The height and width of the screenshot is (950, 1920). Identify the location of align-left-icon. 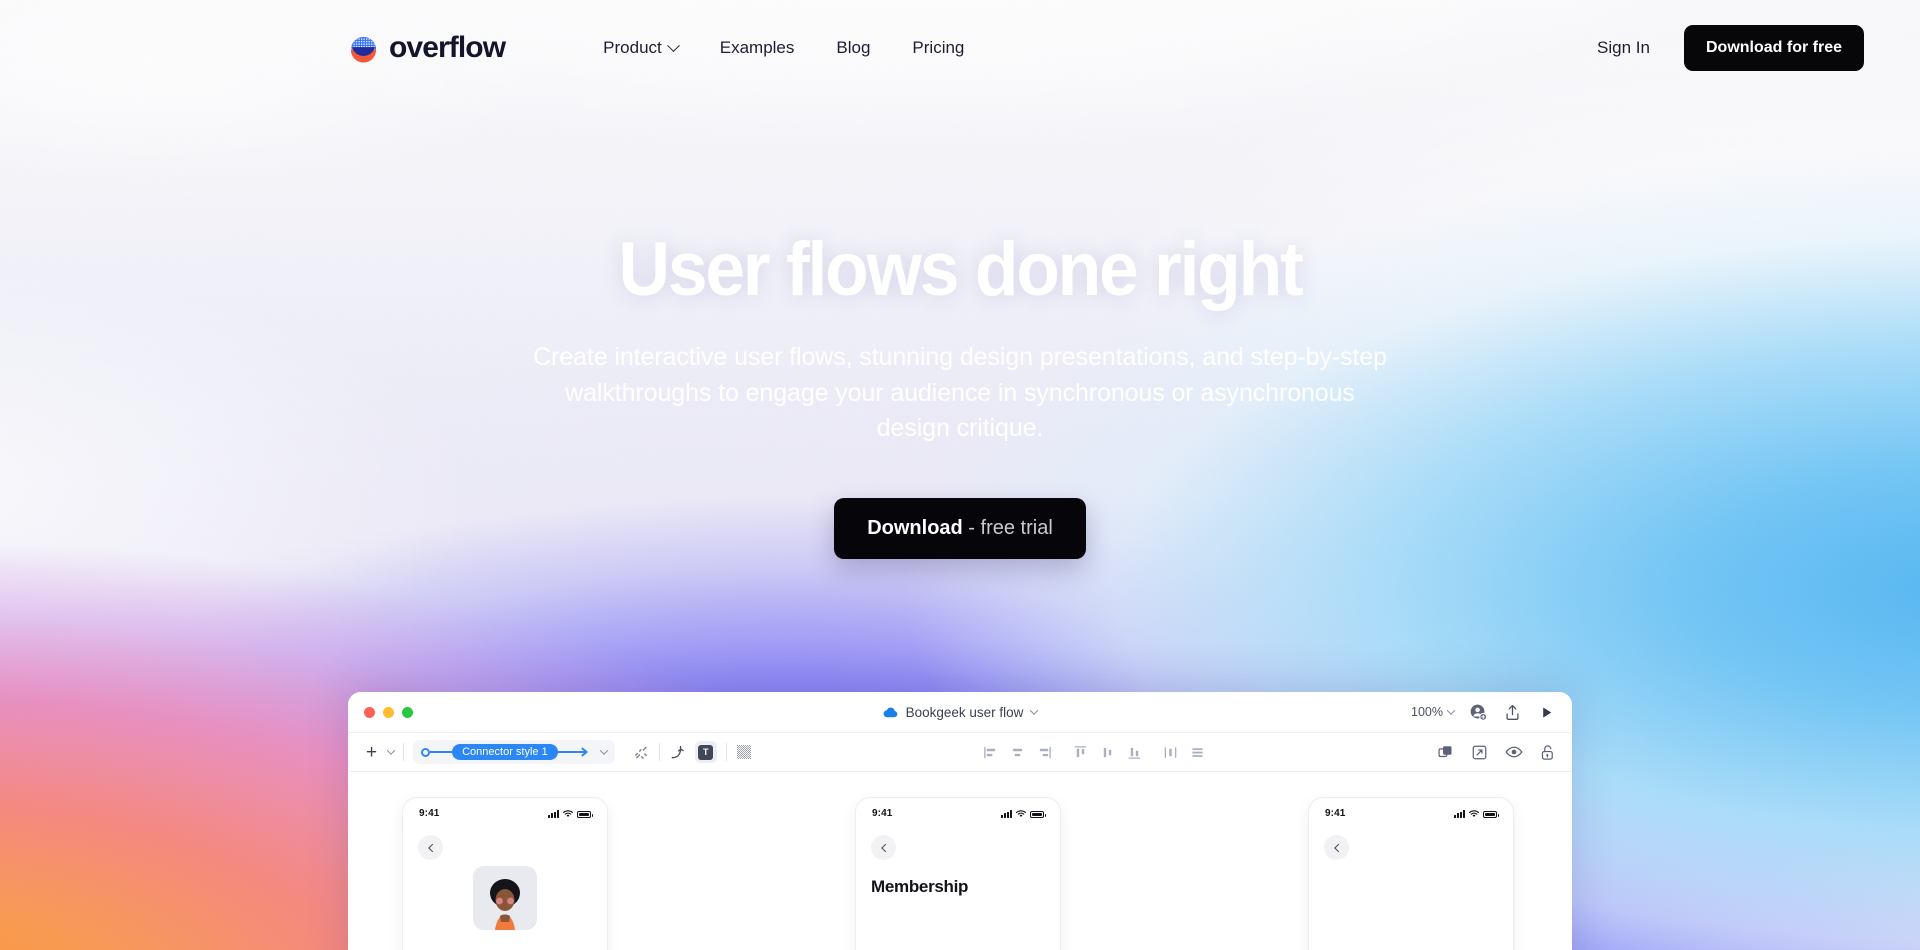
(990, 752).